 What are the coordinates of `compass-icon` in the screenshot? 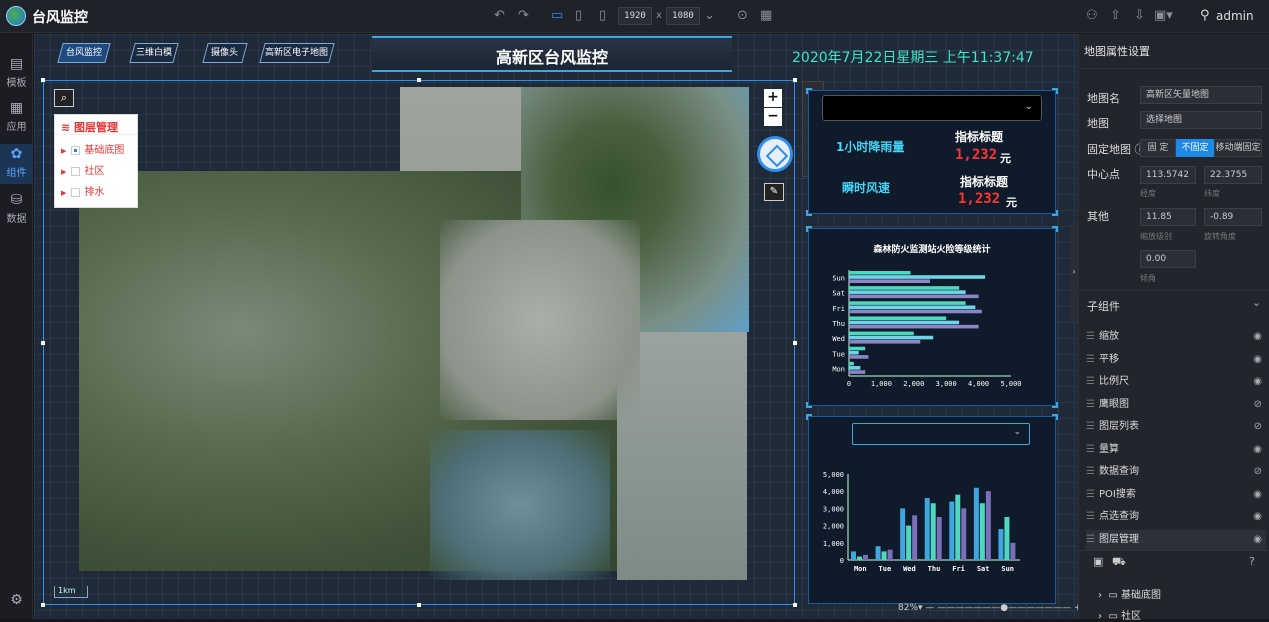 It's located at (775, 154).